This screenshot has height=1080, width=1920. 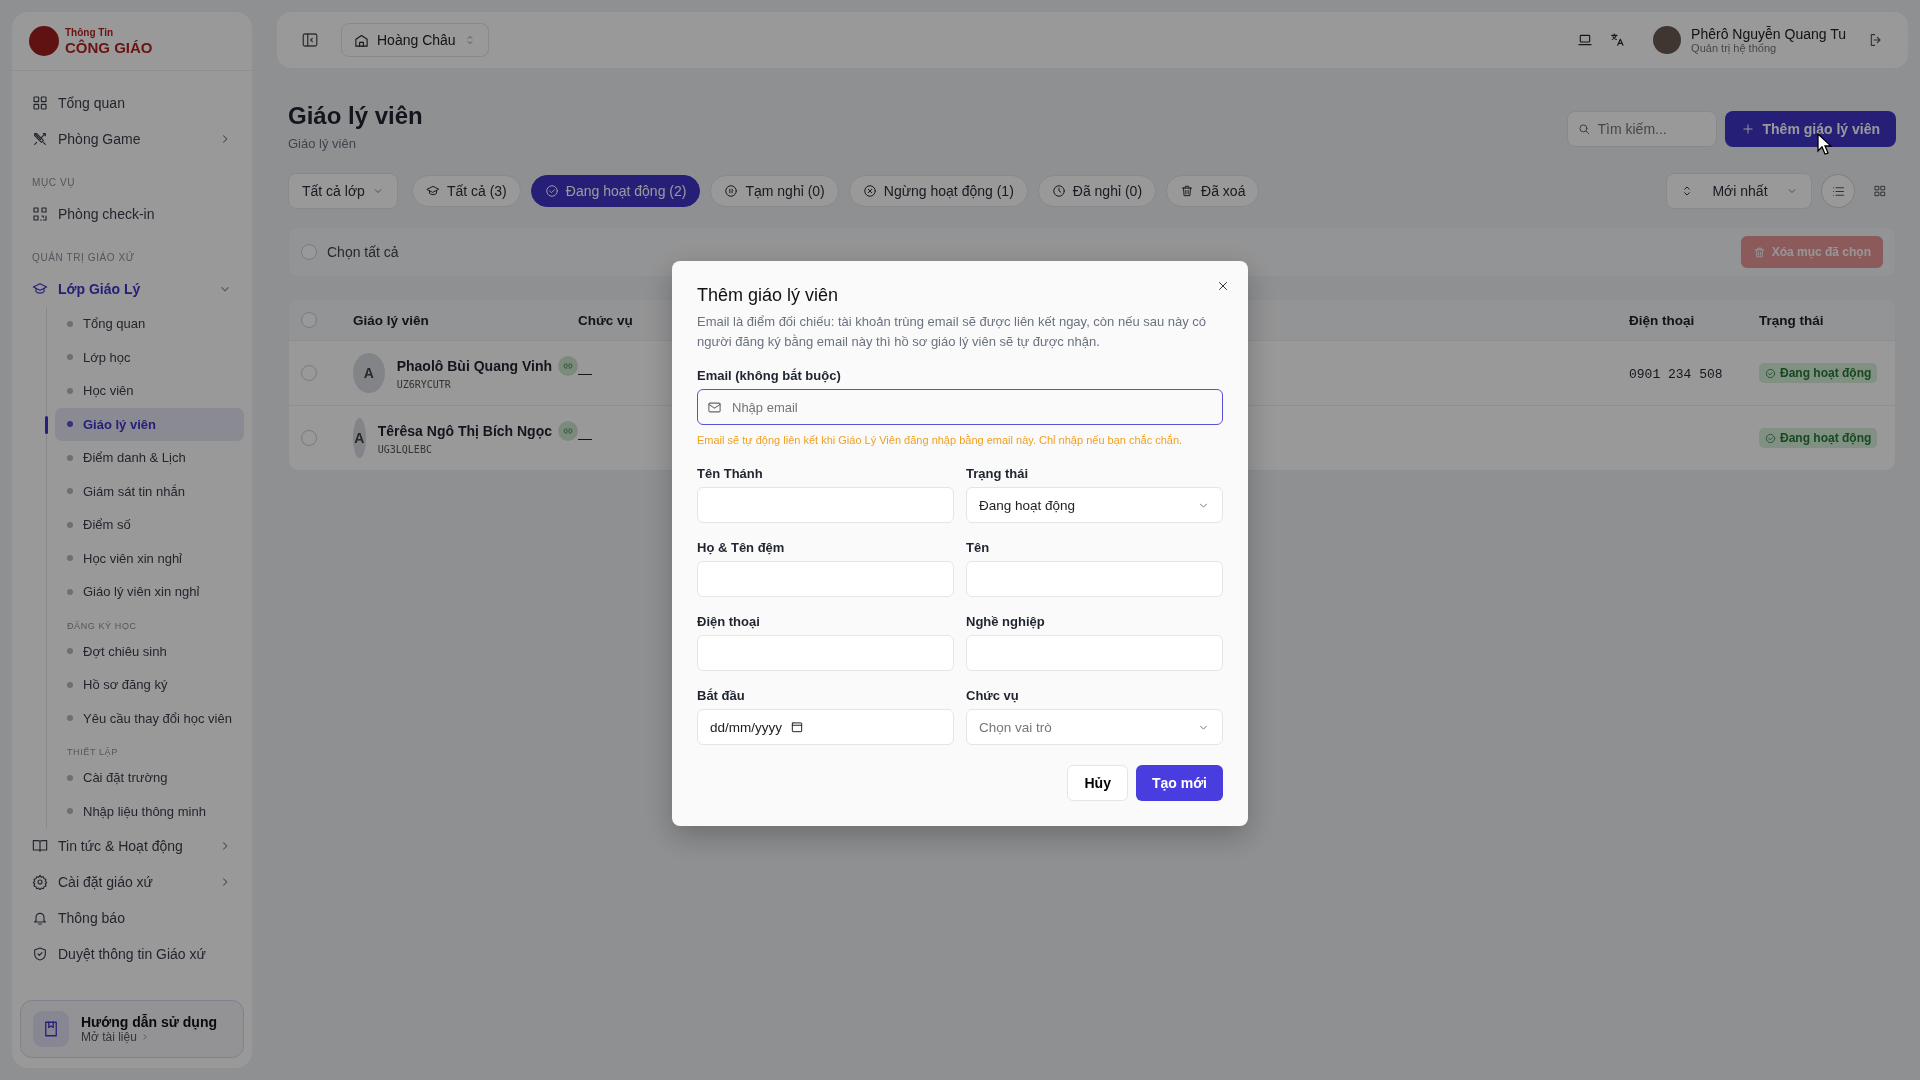 What do you see at coordinates (415, 40) in the screenshot?
I see `branch-select: Hoàng Châu` at bounding box center [415, 40].